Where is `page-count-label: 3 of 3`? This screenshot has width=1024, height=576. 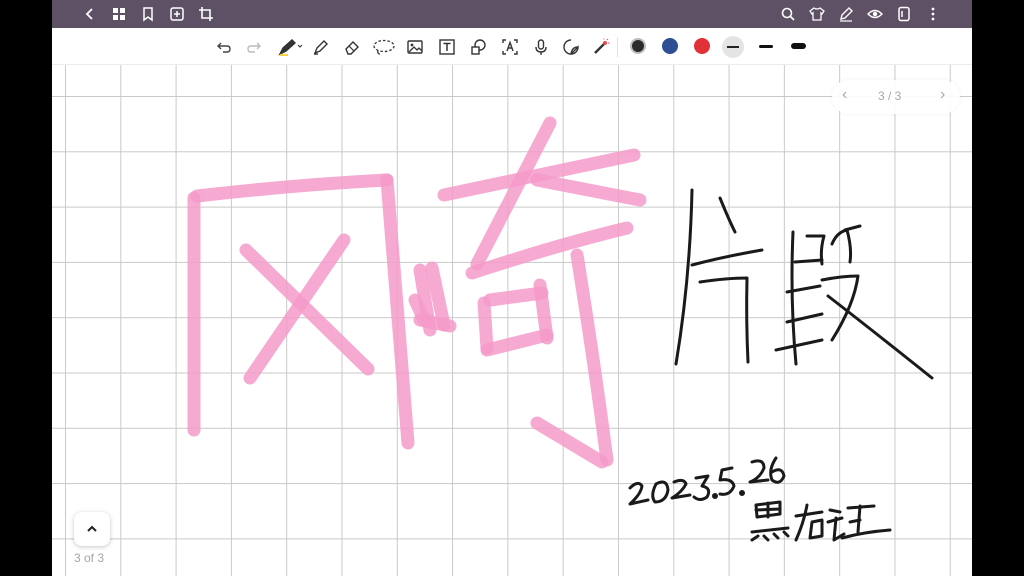 page-count-label: 3 of 3 is located at coordinates (89, 558).